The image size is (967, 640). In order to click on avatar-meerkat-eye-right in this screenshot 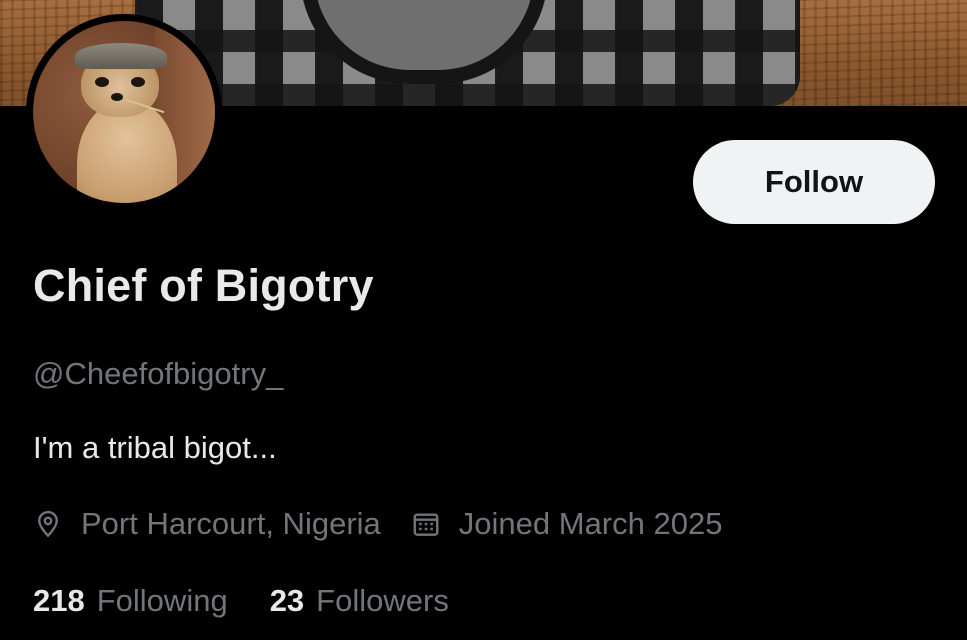, I will do `click(138, 82)`.